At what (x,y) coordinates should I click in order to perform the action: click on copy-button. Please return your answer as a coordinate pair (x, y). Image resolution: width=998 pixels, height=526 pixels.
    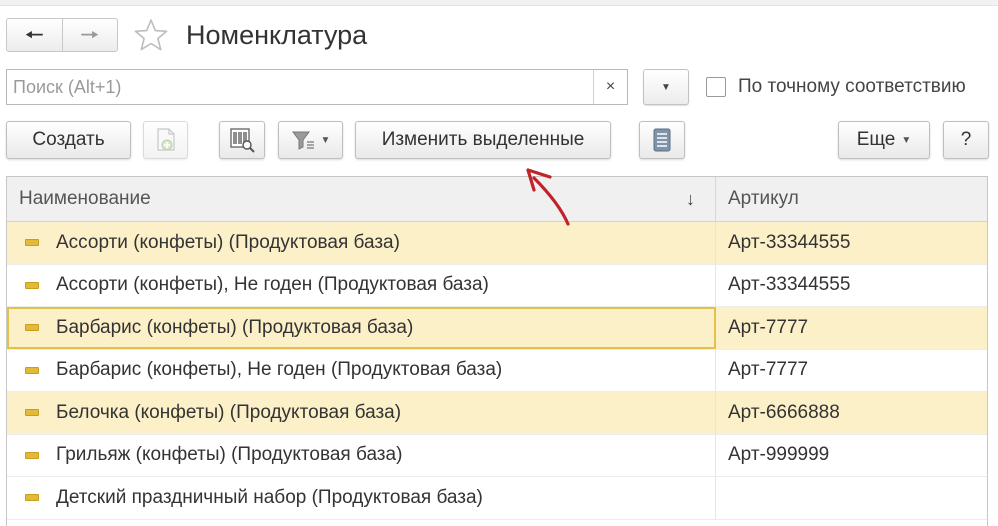
    Looking at the image, I should click on (165, 140).